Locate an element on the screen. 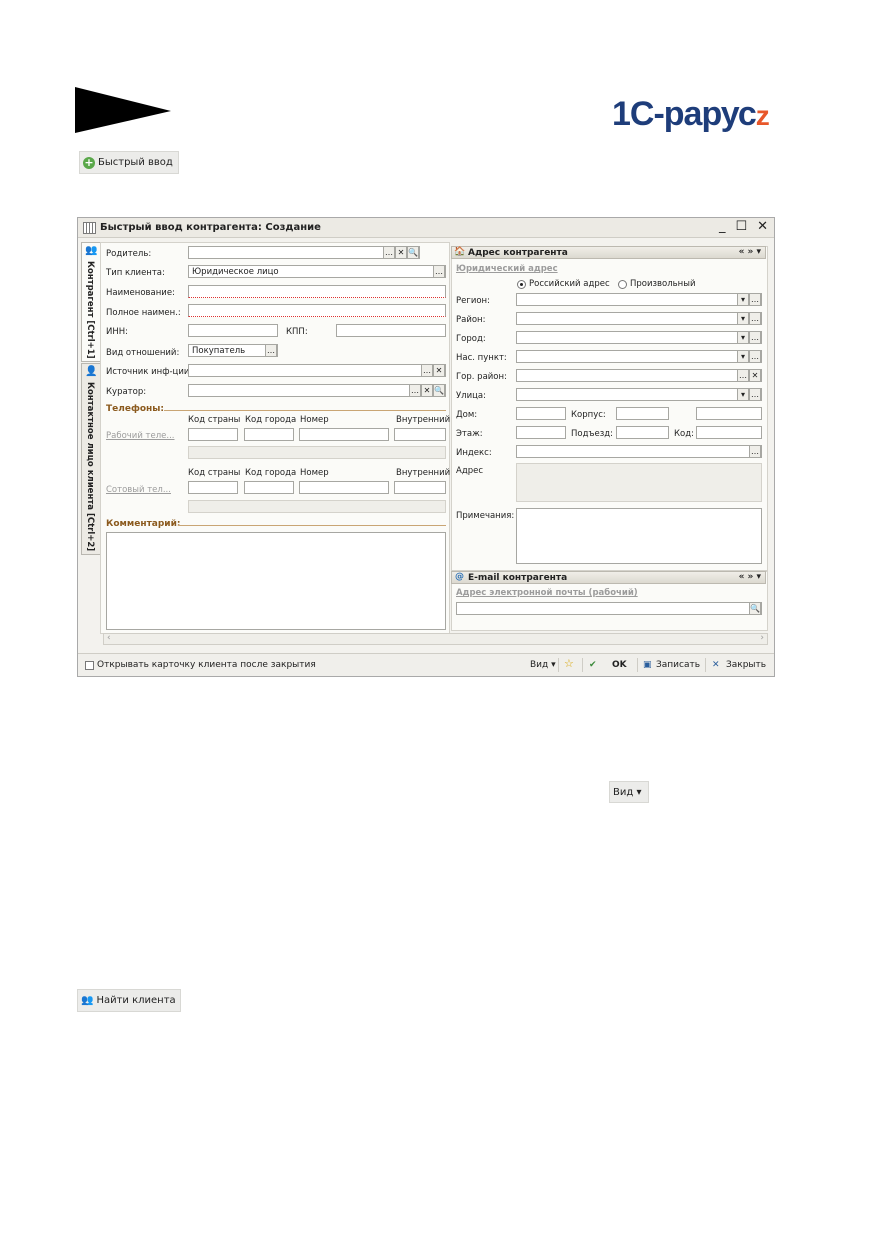 This screenshot has height=1239, width=875. arrow-marker-icon is located at coordinates (123, 110).